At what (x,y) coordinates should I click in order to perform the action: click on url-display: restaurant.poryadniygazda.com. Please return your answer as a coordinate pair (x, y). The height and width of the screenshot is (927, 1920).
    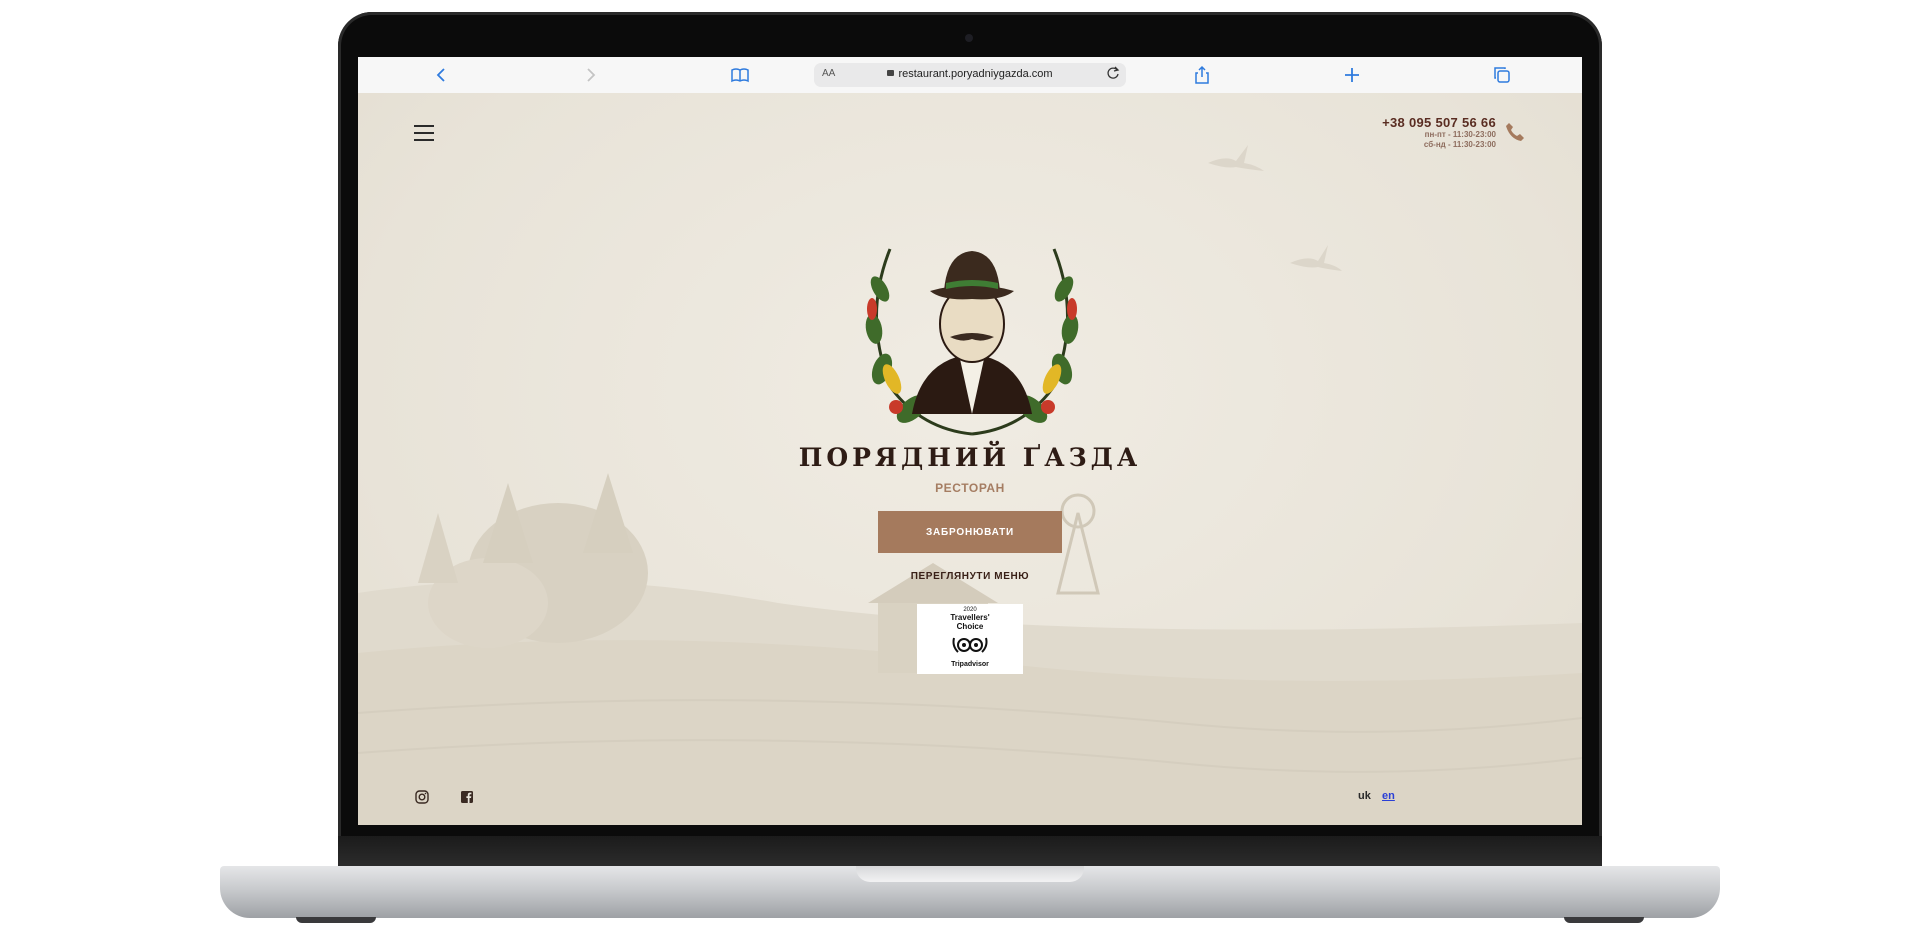
    Looking at the image, I should click on (970, 74).